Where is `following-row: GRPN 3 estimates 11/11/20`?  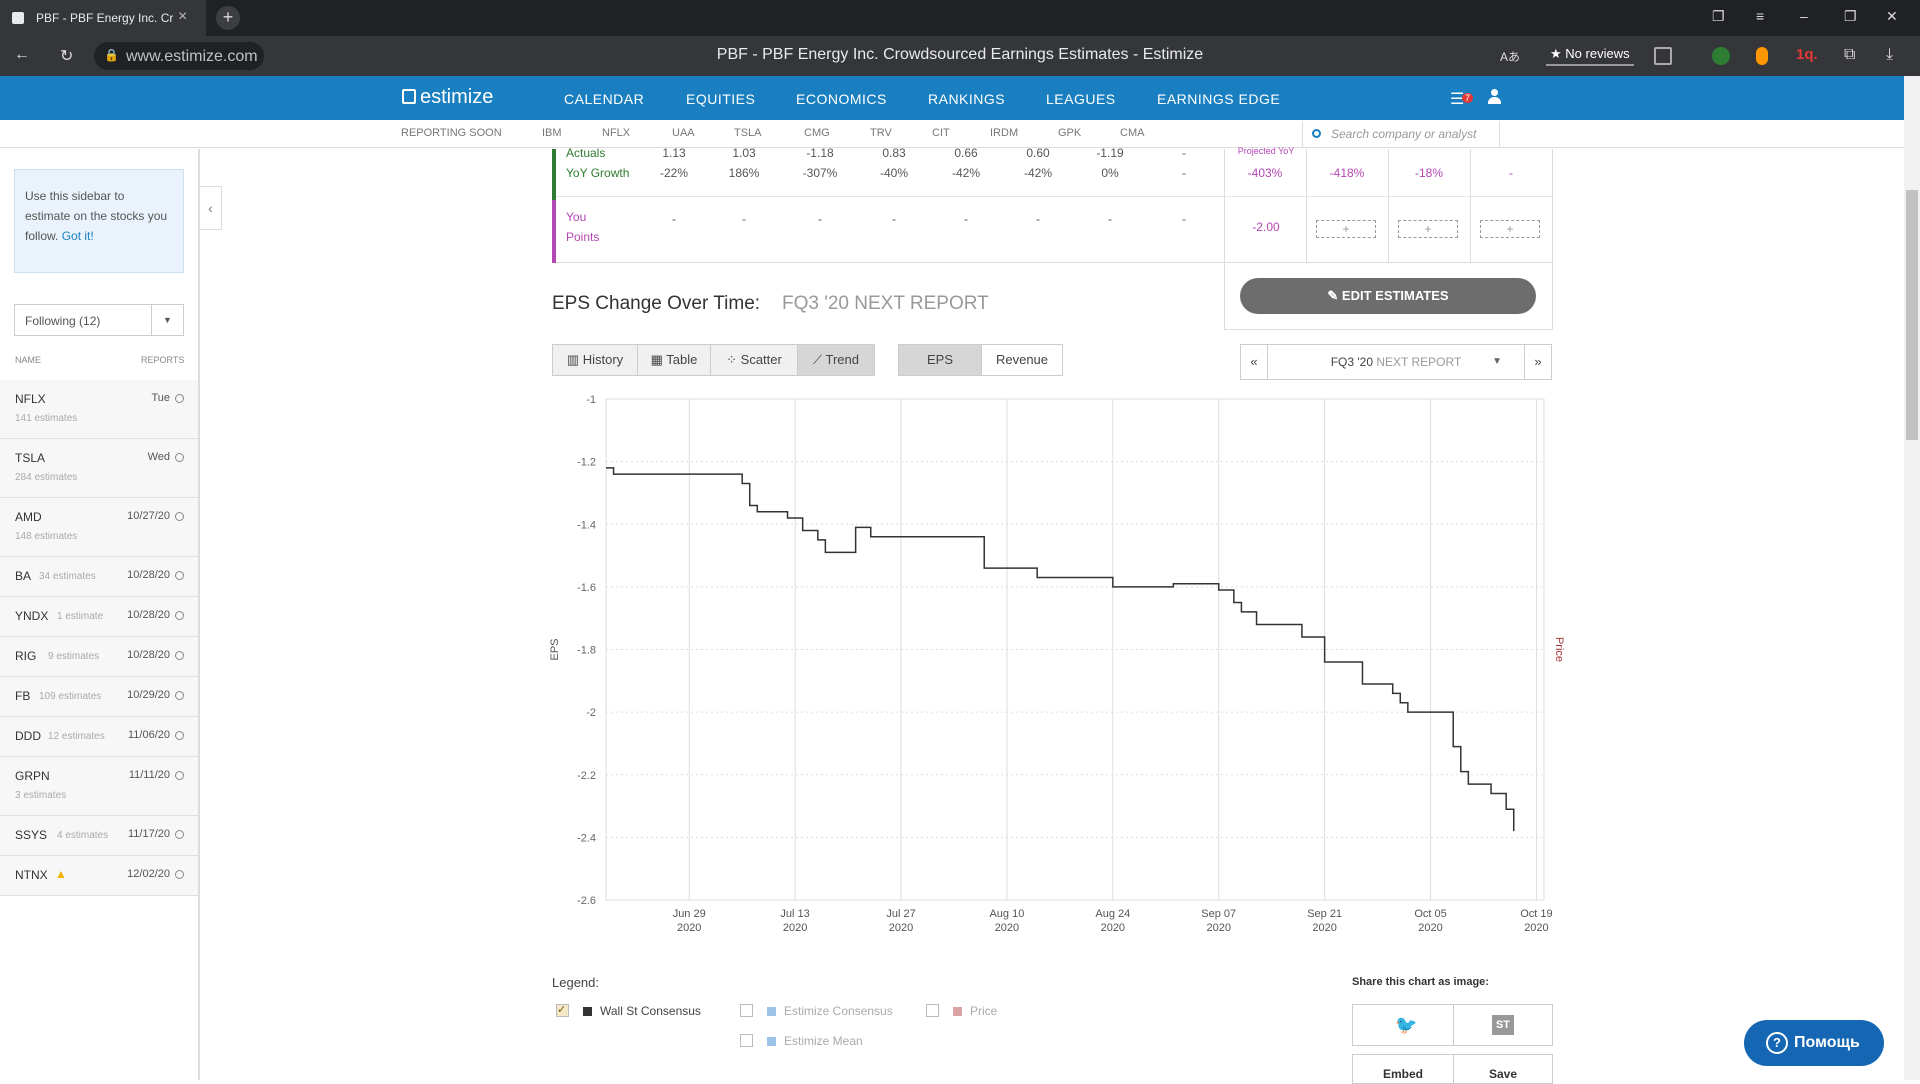 following-row: GRPN 3 estimates 11/11/20 is located at coordinates (99, 786).